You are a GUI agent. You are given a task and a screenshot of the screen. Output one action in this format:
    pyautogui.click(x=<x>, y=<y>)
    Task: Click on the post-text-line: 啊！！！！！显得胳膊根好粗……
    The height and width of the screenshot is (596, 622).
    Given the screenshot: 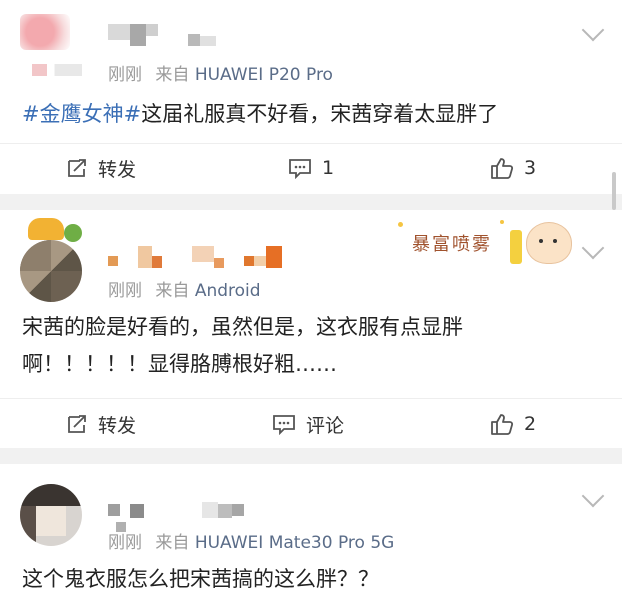 What is the action you would take?
    pyautogui.click(x=179, y=364)
    